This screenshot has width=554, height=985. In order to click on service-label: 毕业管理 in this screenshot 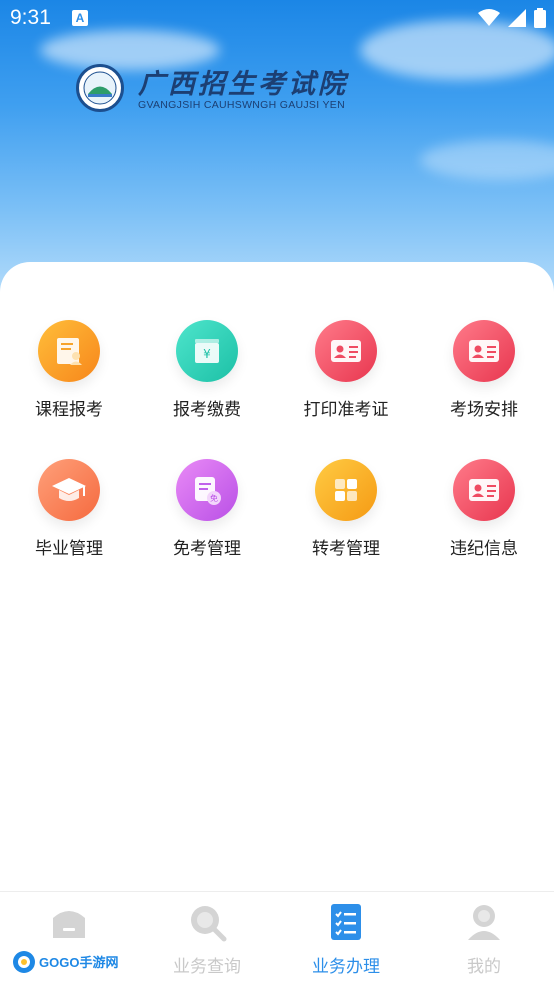, I will do `click(69, 549)`.